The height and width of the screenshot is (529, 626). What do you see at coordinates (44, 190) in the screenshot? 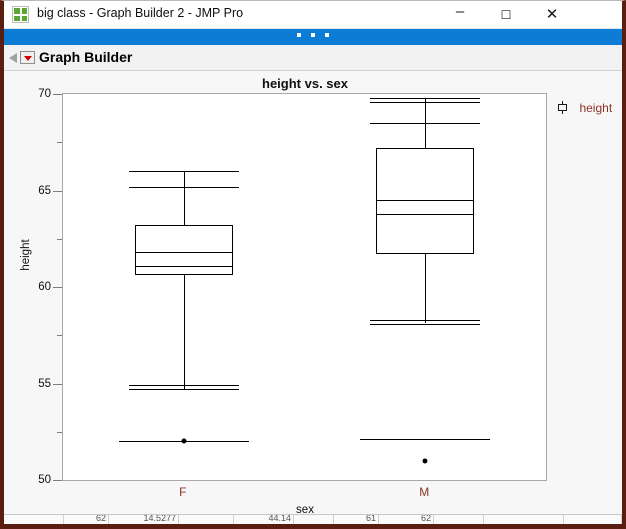
I see `y-axis-tick-label: 65` at bounding box center [44, 190].